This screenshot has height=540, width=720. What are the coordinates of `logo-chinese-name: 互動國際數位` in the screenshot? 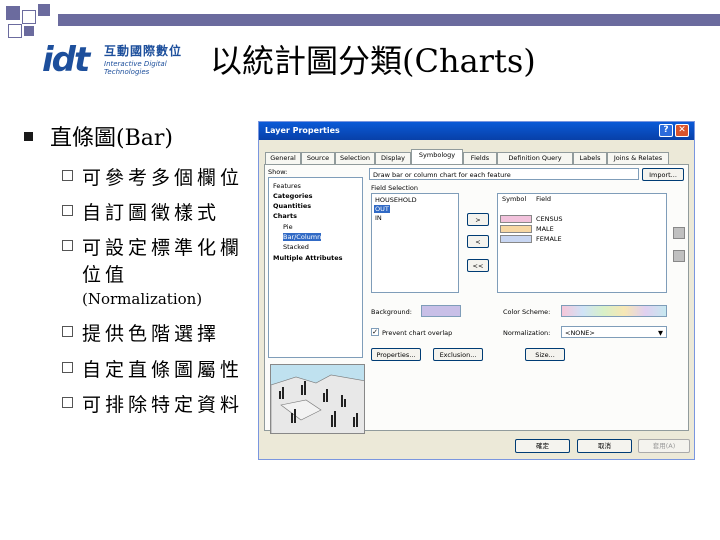 It's located at (143, 51).